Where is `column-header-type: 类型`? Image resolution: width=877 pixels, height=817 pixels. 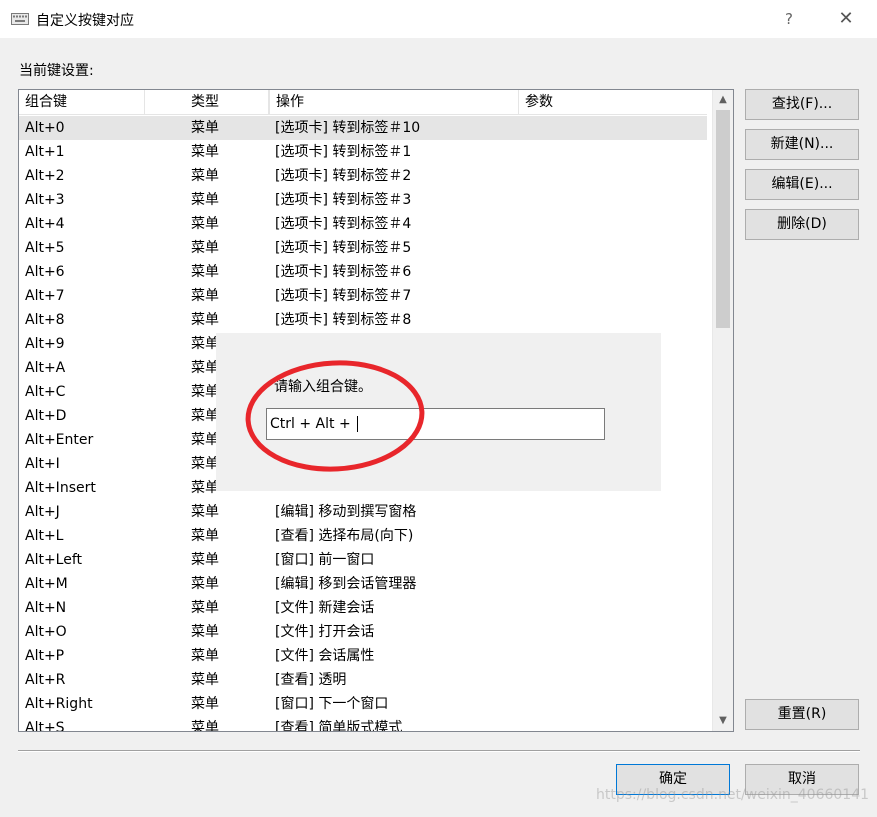 column-header-type: 类型 is located at coordinates (227, 102).